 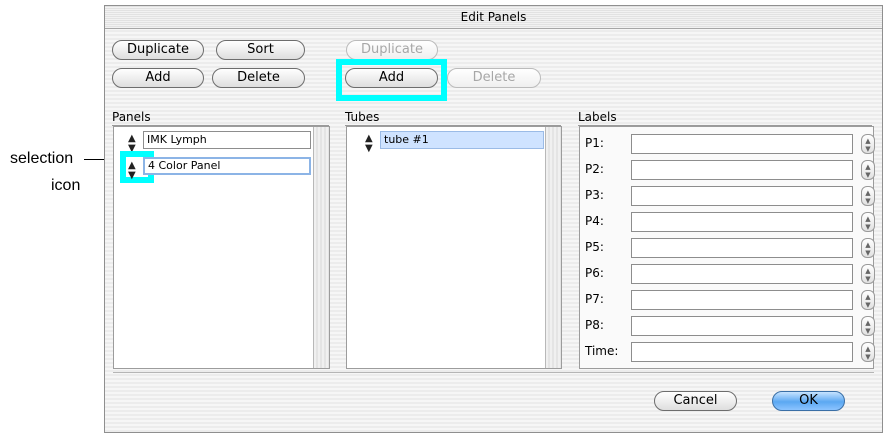 What do you see at coordinates (258, 78) in the screenshot?
I see `panels-delete-button: Delete` at bounding box center [258, 78].